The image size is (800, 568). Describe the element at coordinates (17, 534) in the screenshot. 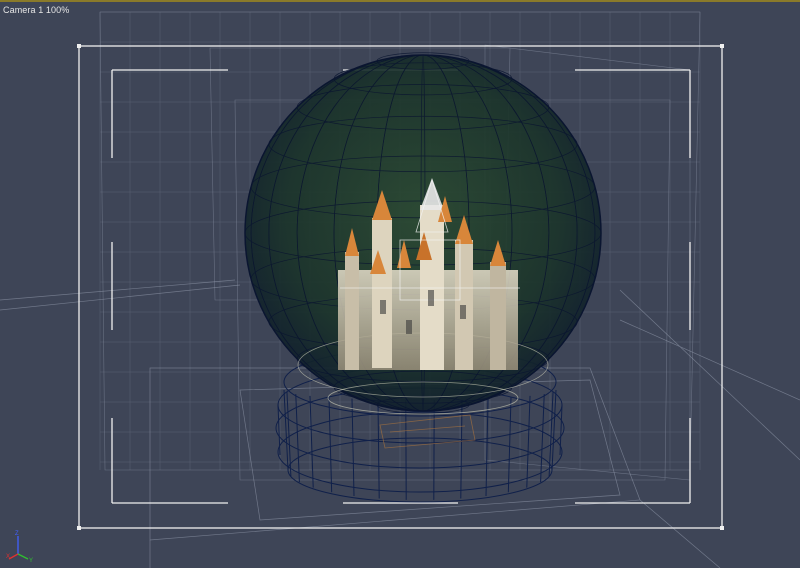

I see `axis-z-label: Z` at that location.